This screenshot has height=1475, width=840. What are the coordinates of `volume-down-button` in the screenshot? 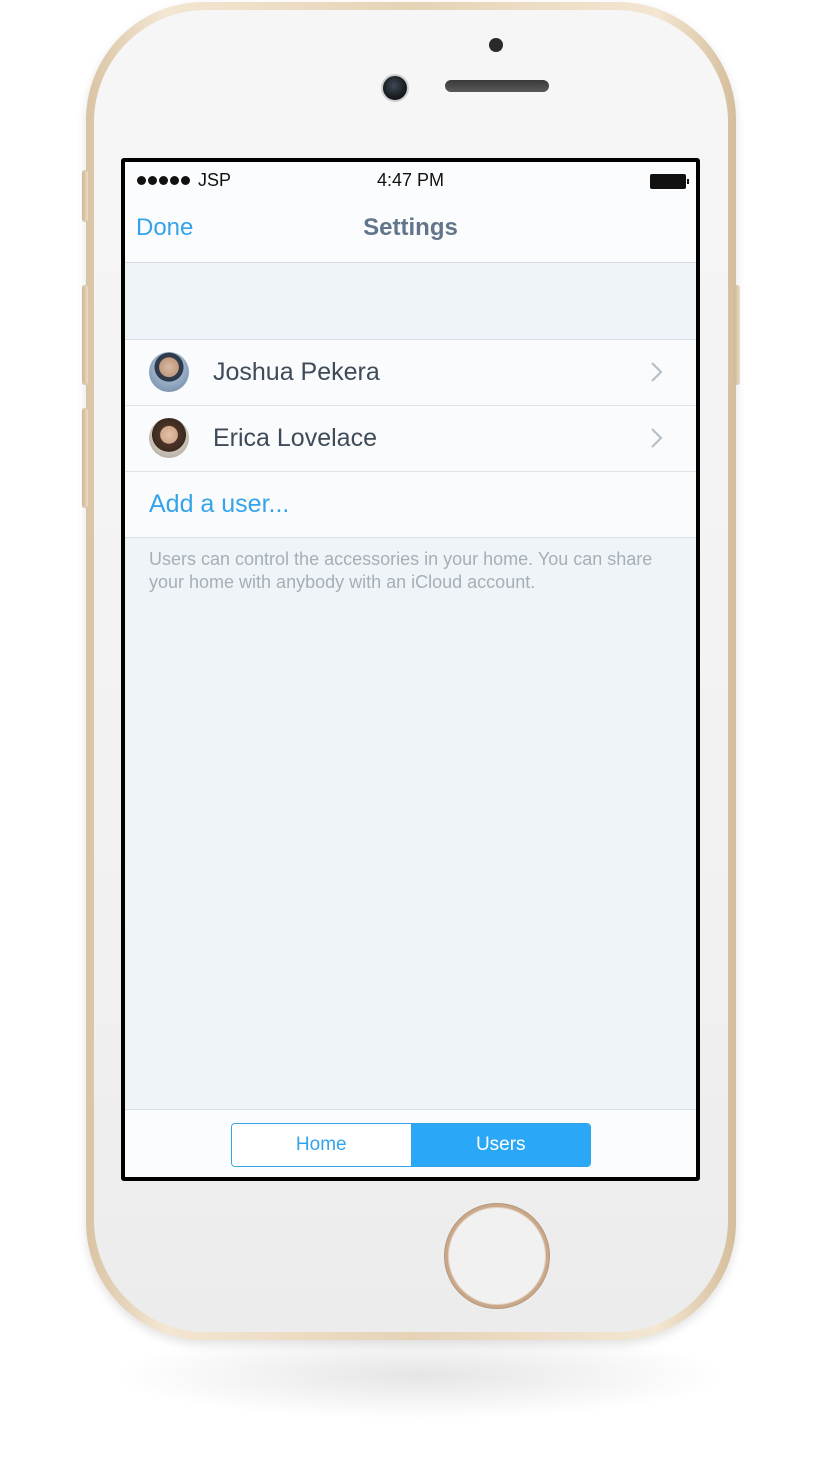 It's located at (85, 458).